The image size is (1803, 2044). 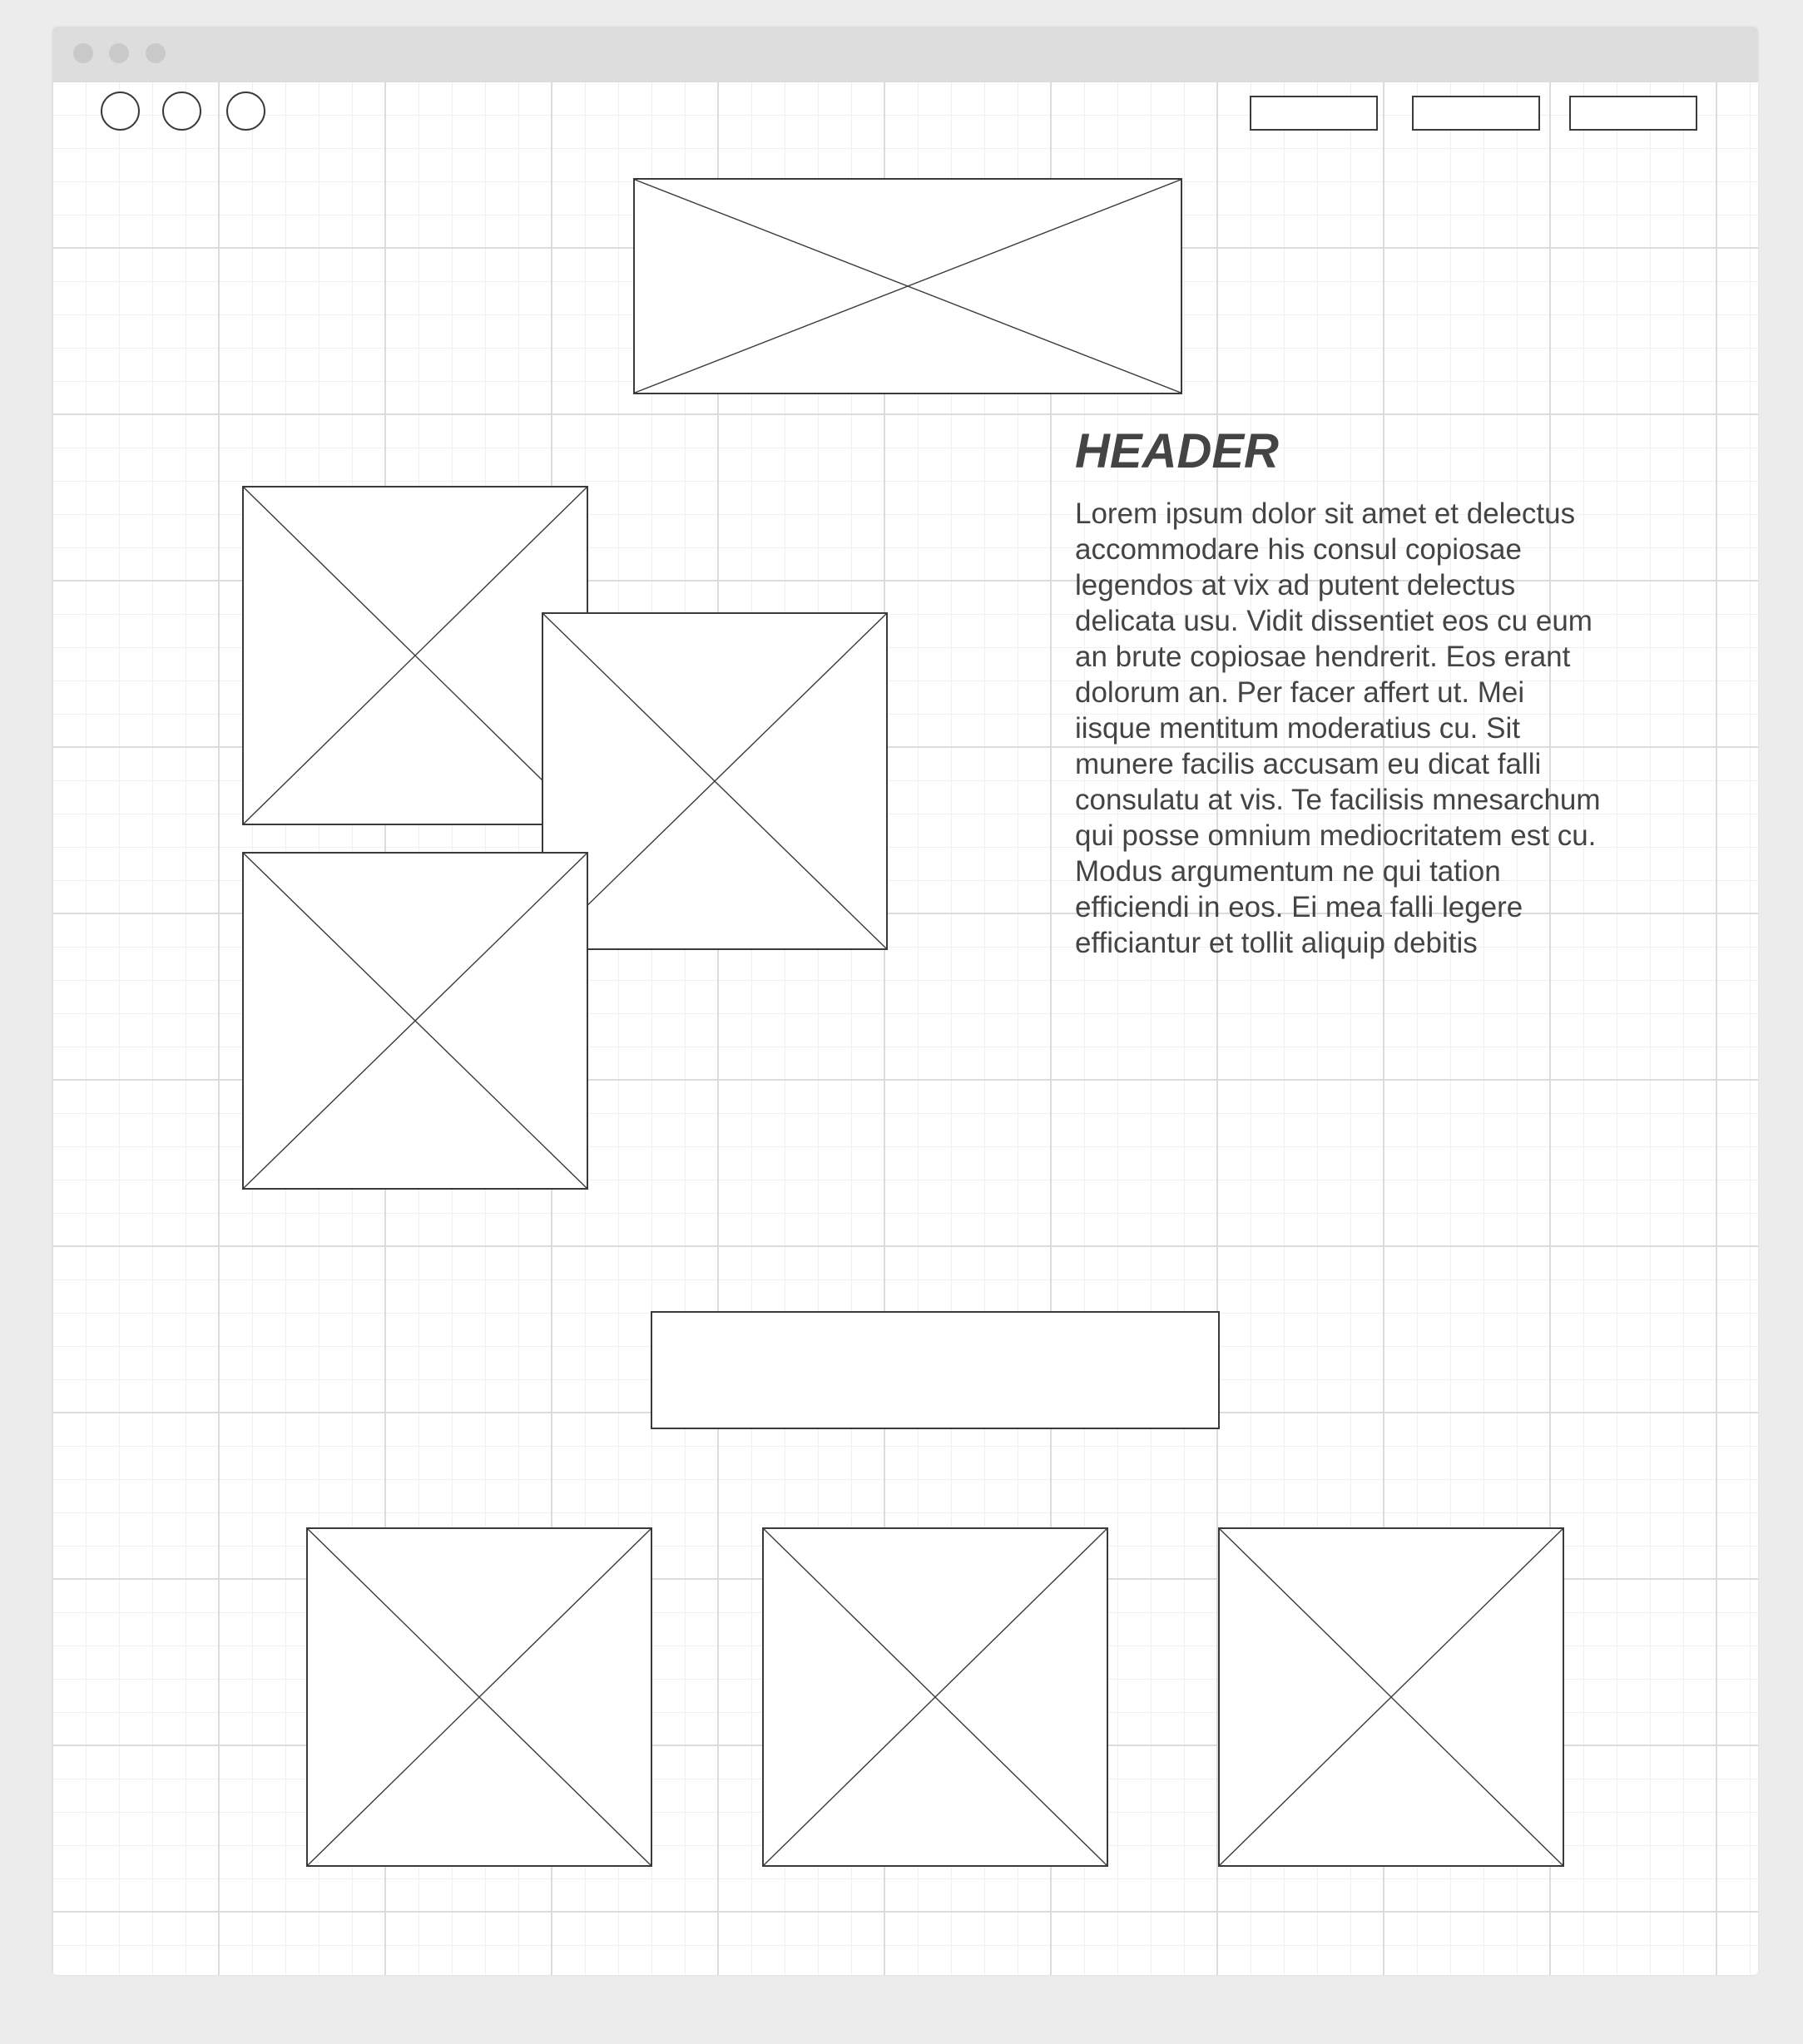 What do you see at coordinates (905, 54) in the screenshot?
I see `window-titlebar` at bounding box center [905, 54].